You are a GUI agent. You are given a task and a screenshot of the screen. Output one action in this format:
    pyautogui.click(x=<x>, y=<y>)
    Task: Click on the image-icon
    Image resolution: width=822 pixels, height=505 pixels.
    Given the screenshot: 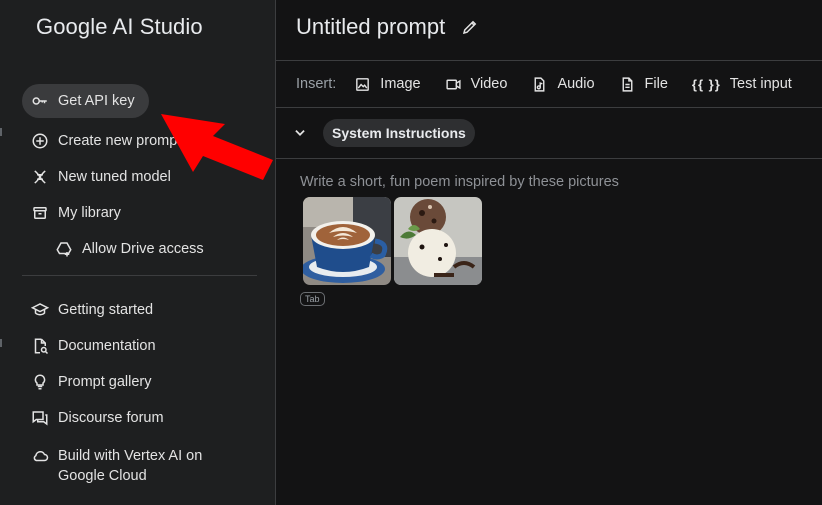 What is the action you would take?
    pyautogui.click(x=363, y=84)
    